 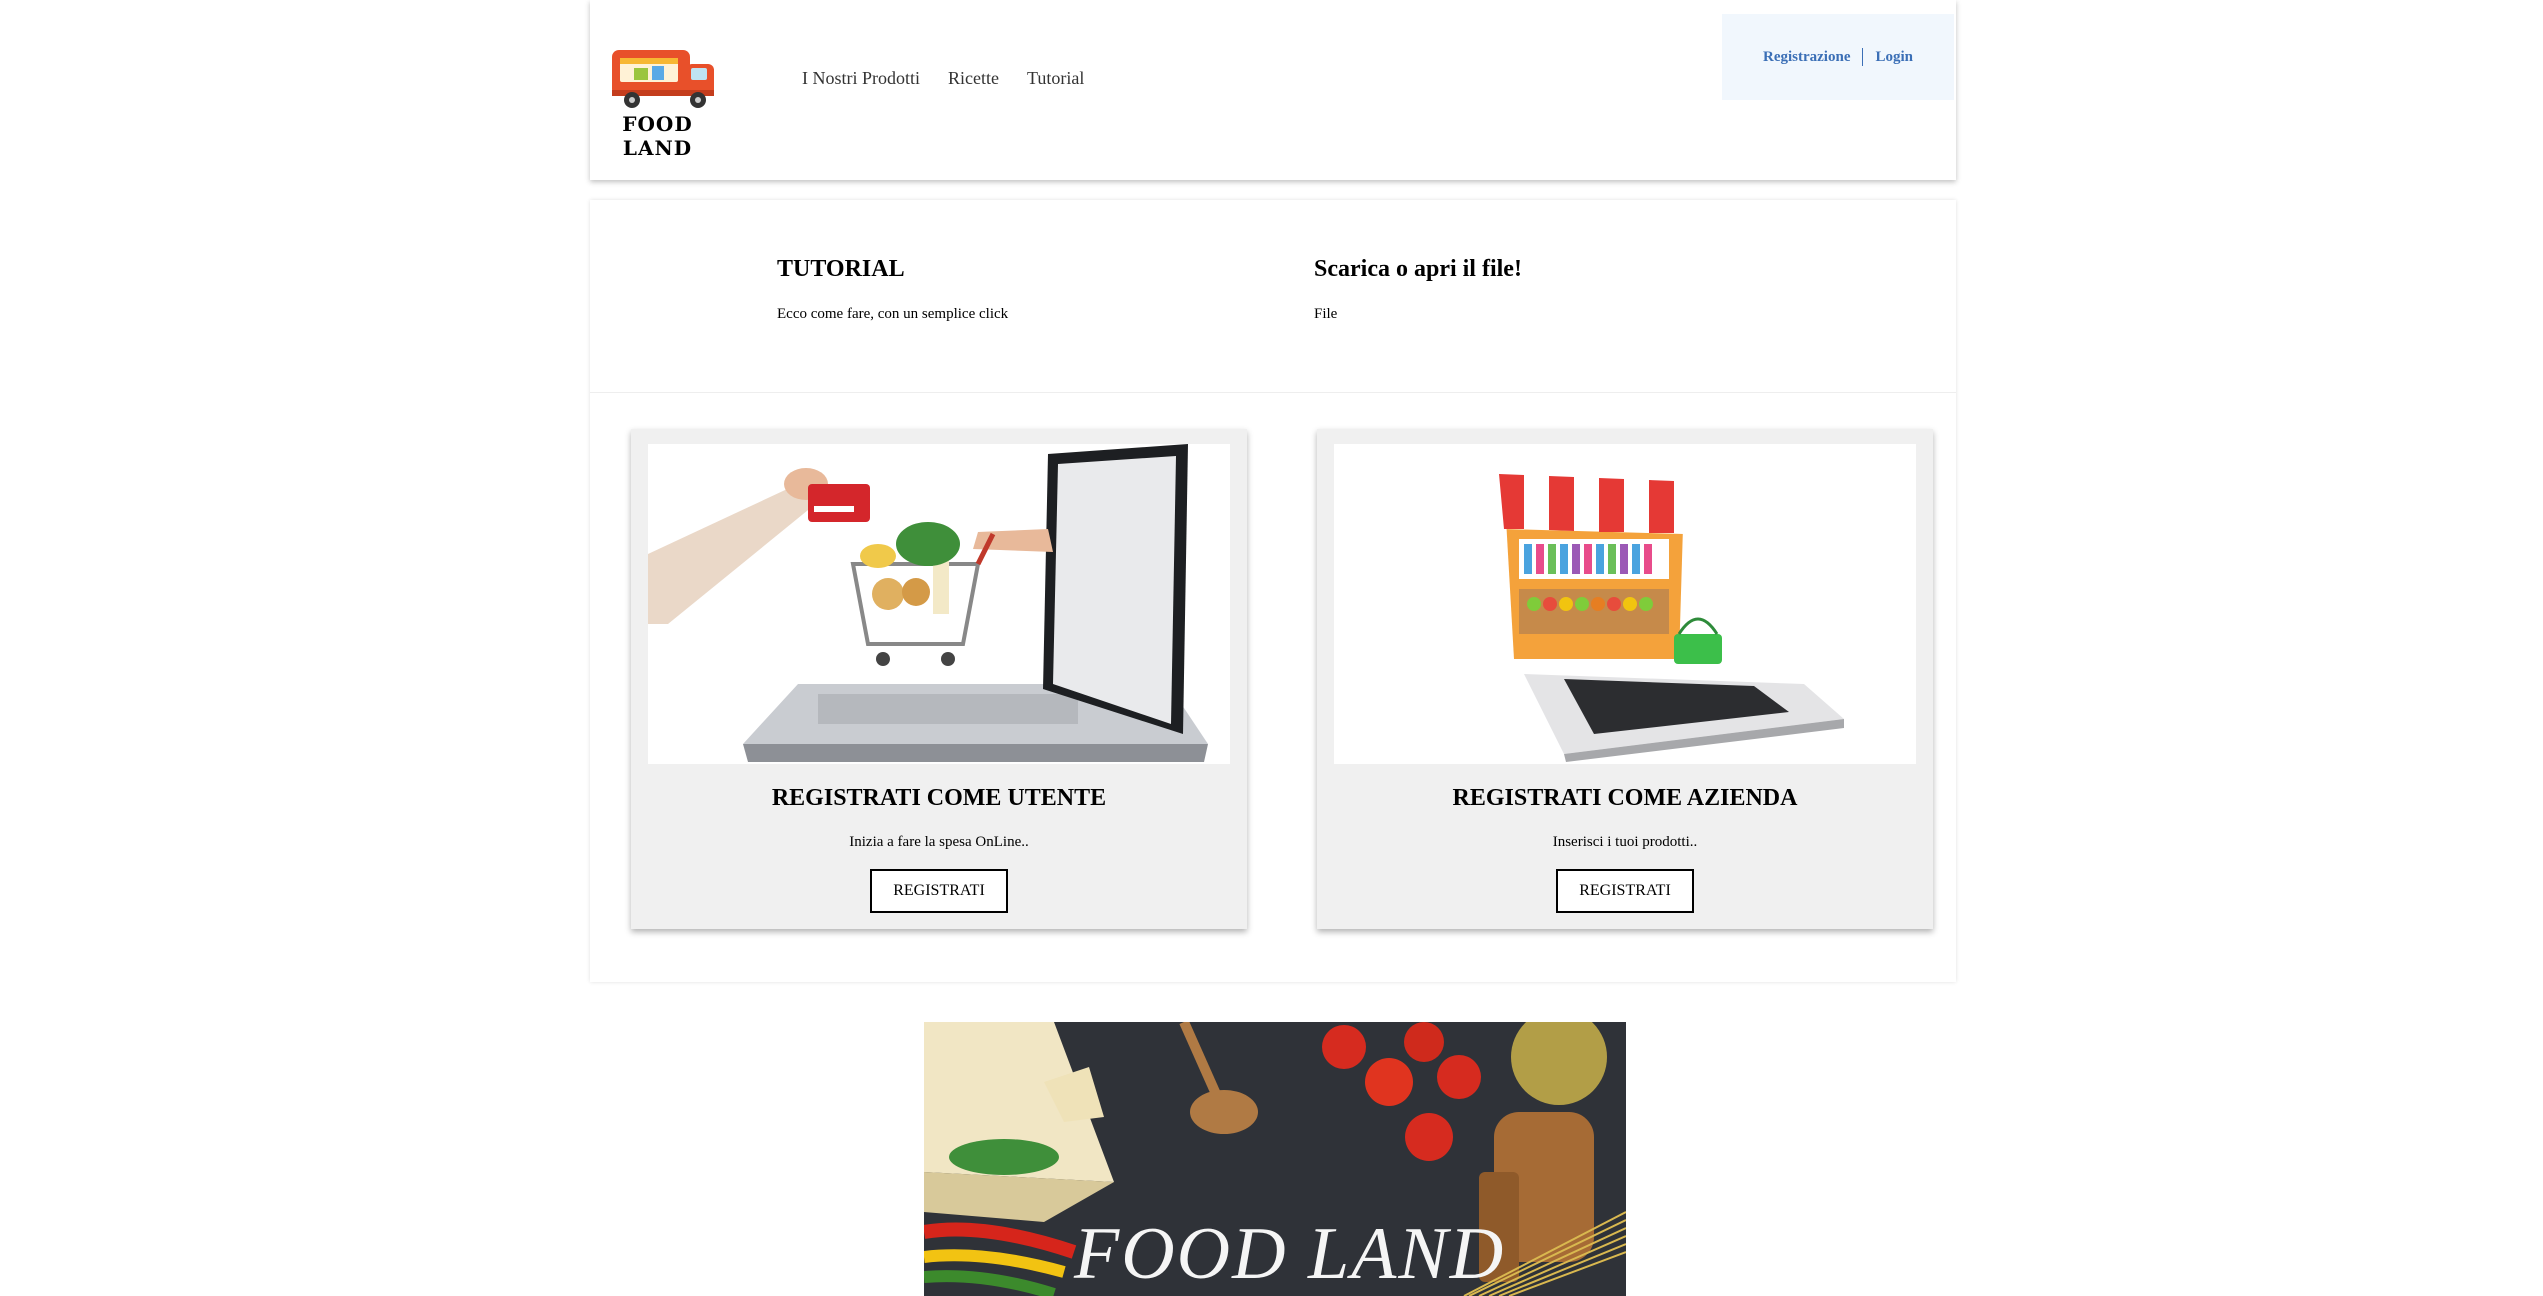 I want to click on online-shopping-image, so click(x=939, y=604).